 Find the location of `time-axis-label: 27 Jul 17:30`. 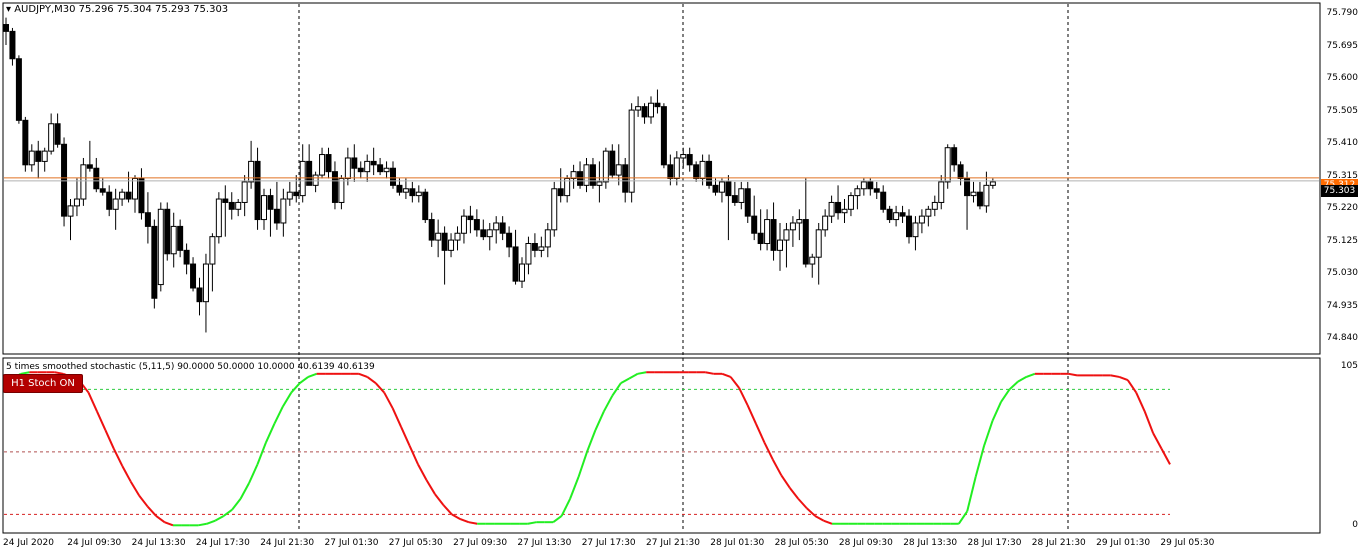

time-axis-label: 27 Jul 17:30 is located at coordinates (608, 543).